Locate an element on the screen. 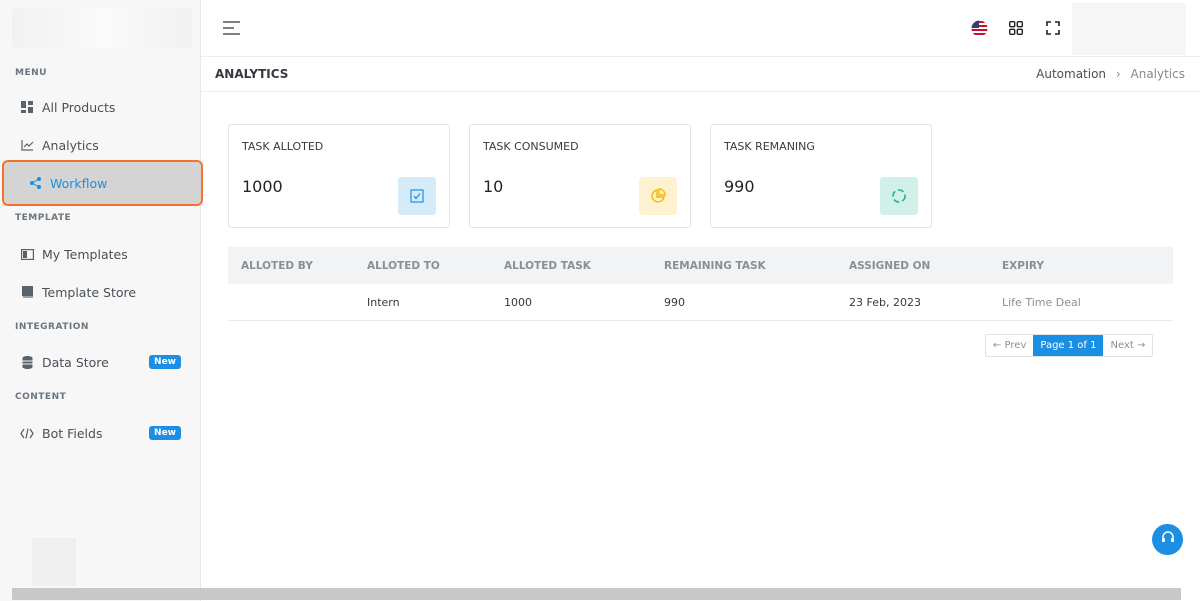 The image size is (1200, 601). pie-chart-icon is located at coordinates (658, 196).